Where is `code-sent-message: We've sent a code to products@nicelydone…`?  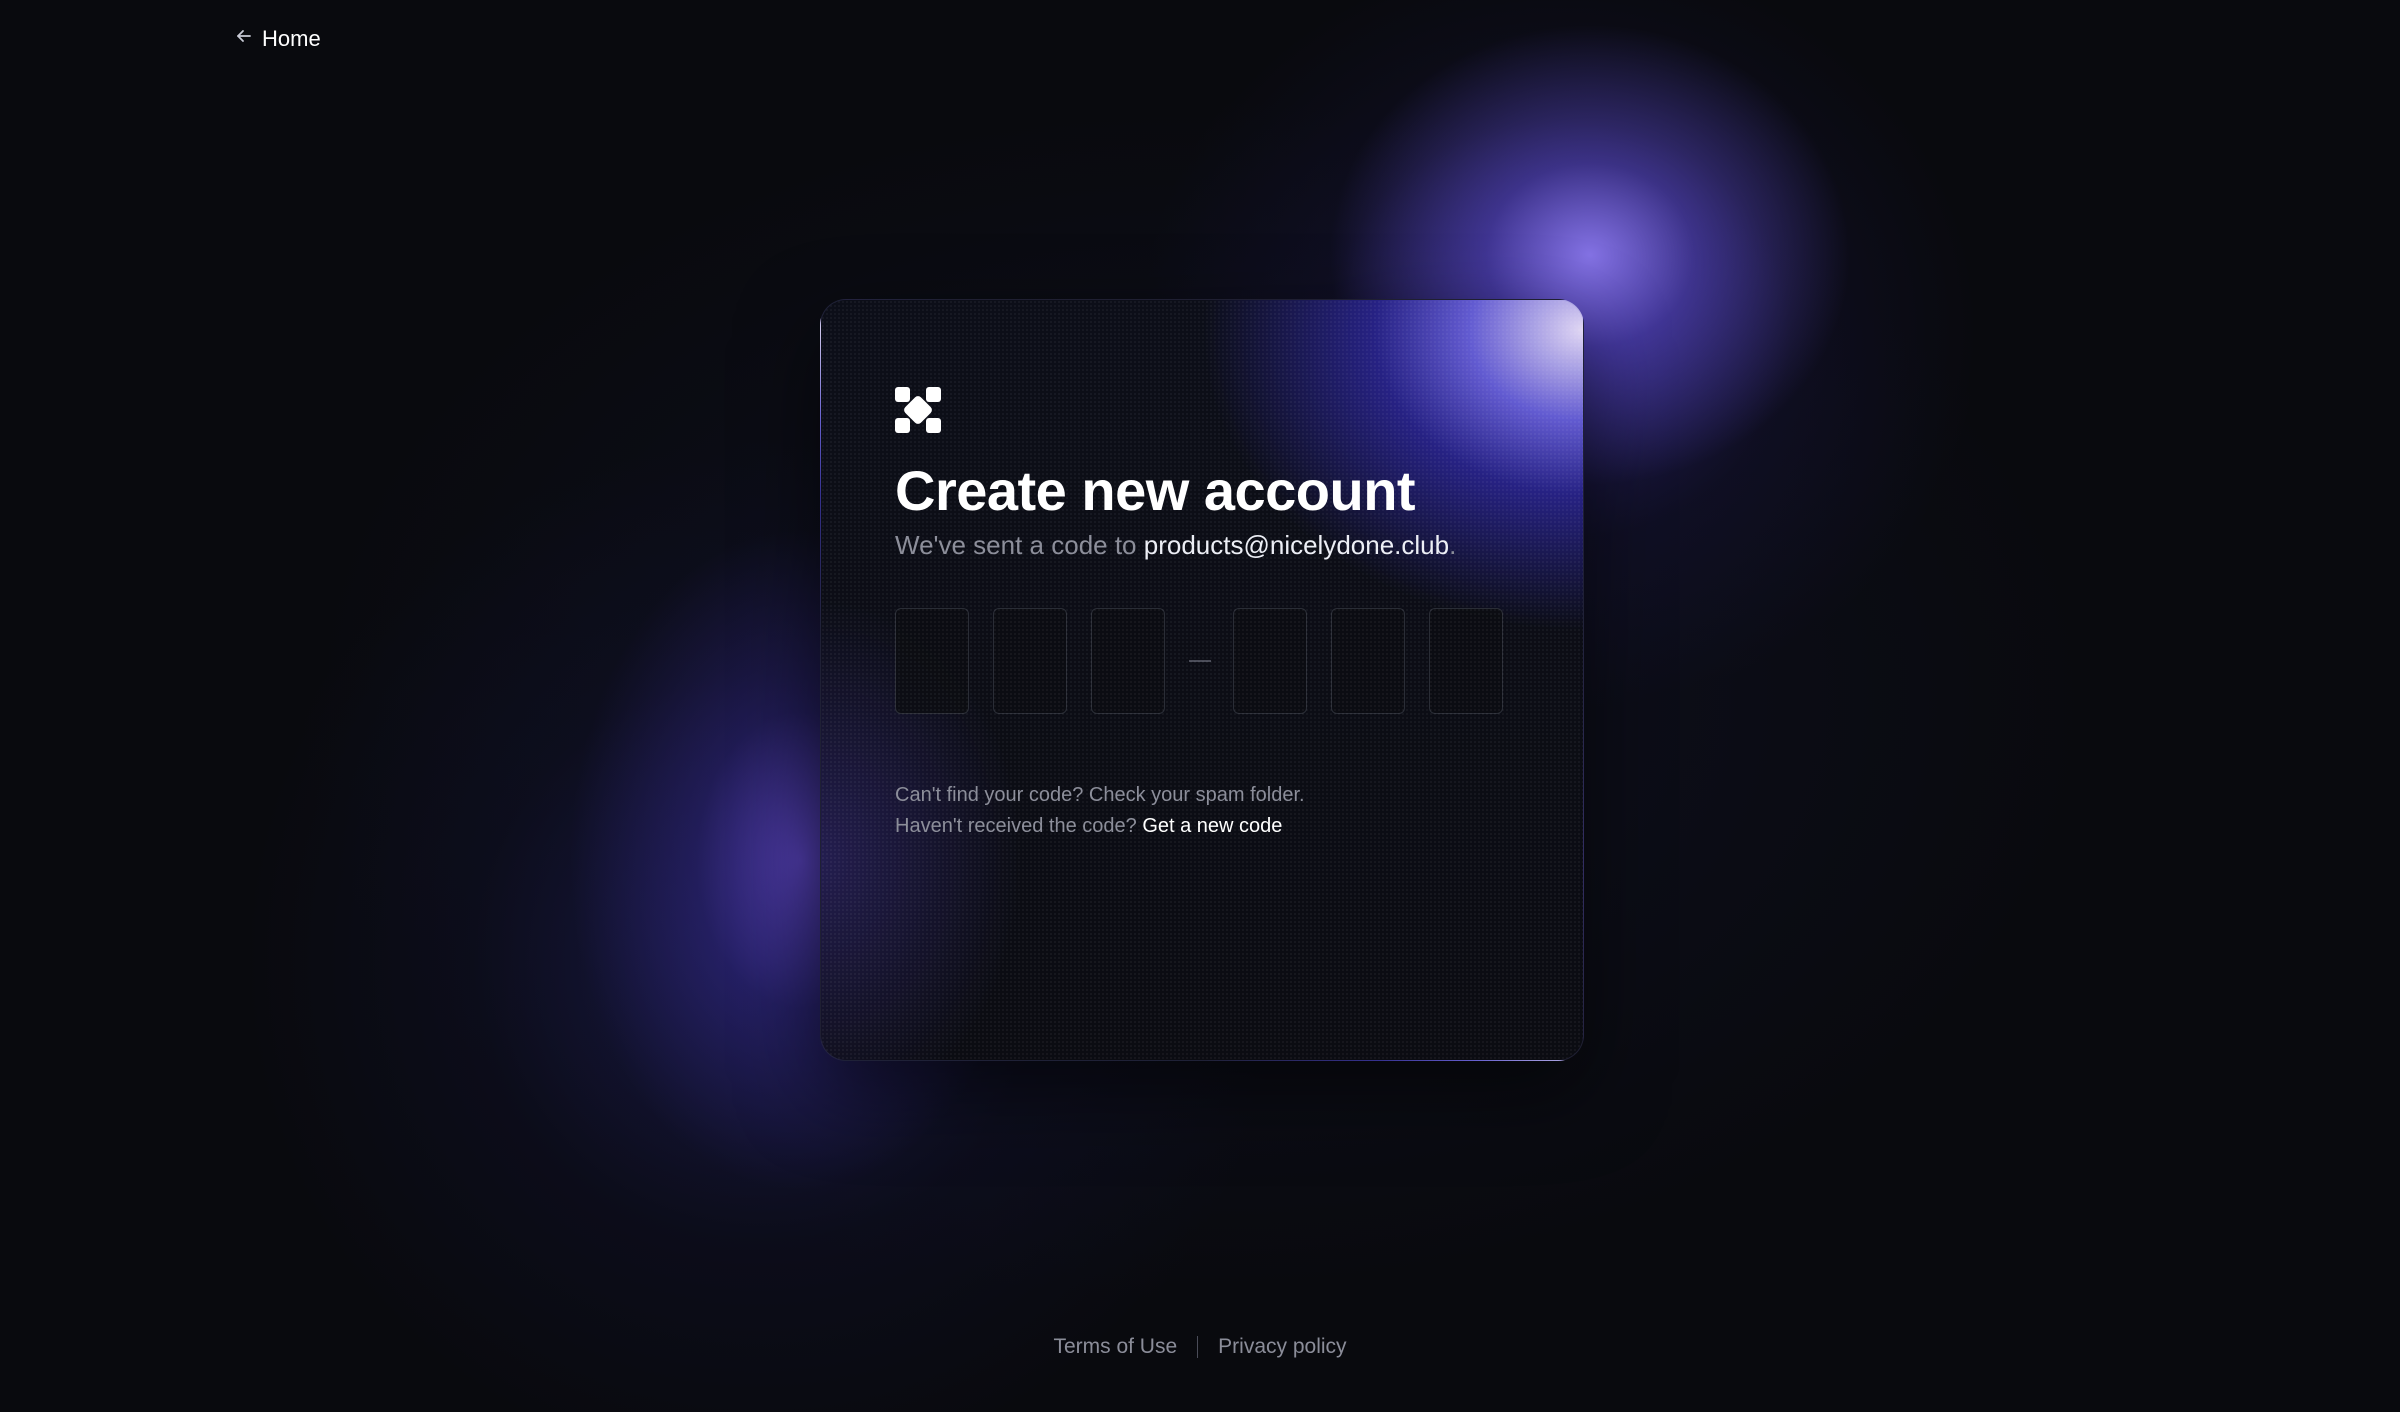
code-sent-message: We've sent a code to products@nicelydone… is located at coordinates (1175, 545).